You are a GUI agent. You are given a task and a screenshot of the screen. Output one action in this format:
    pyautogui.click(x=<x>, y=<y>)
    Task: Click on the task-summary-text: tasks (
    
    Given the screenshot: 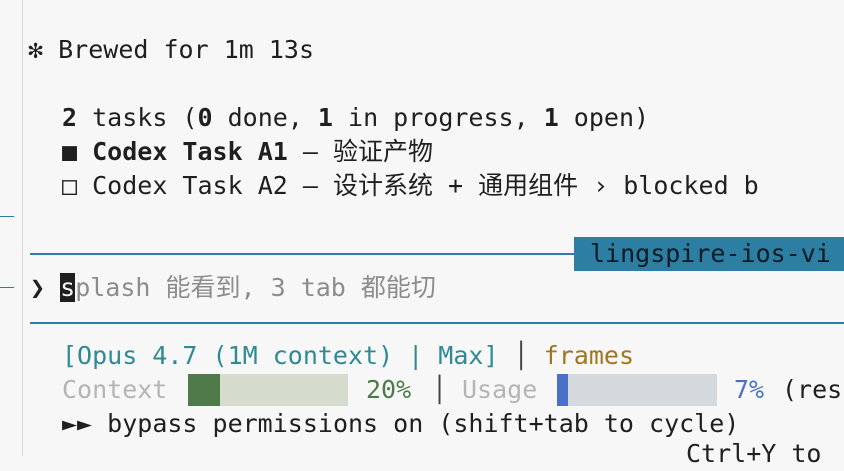 What is the action you would take?
    pyautogui.click(x=137, y=117)
    